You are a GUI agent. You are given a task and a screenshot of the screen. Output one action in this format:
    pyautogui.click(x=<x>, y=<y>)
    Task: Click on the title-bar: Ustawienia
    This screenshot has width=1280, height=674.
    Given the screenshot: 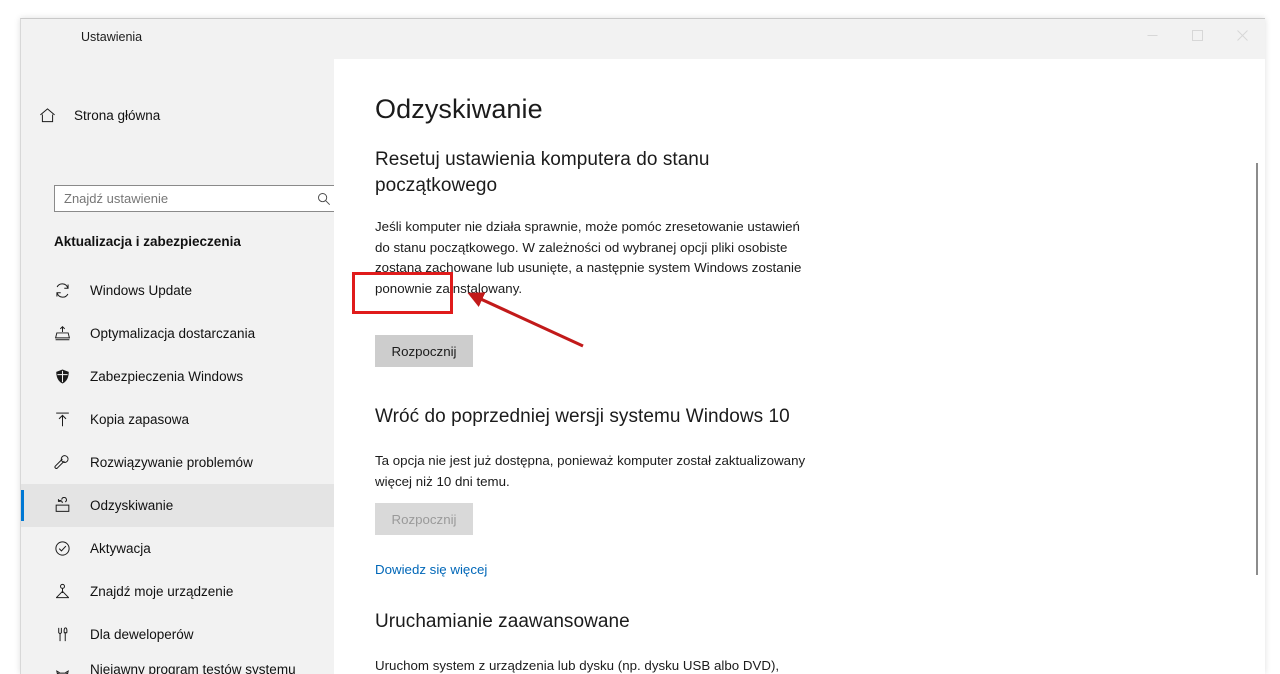 What is the action you would take?
    pyautogui.click(x=643, y=39)
    